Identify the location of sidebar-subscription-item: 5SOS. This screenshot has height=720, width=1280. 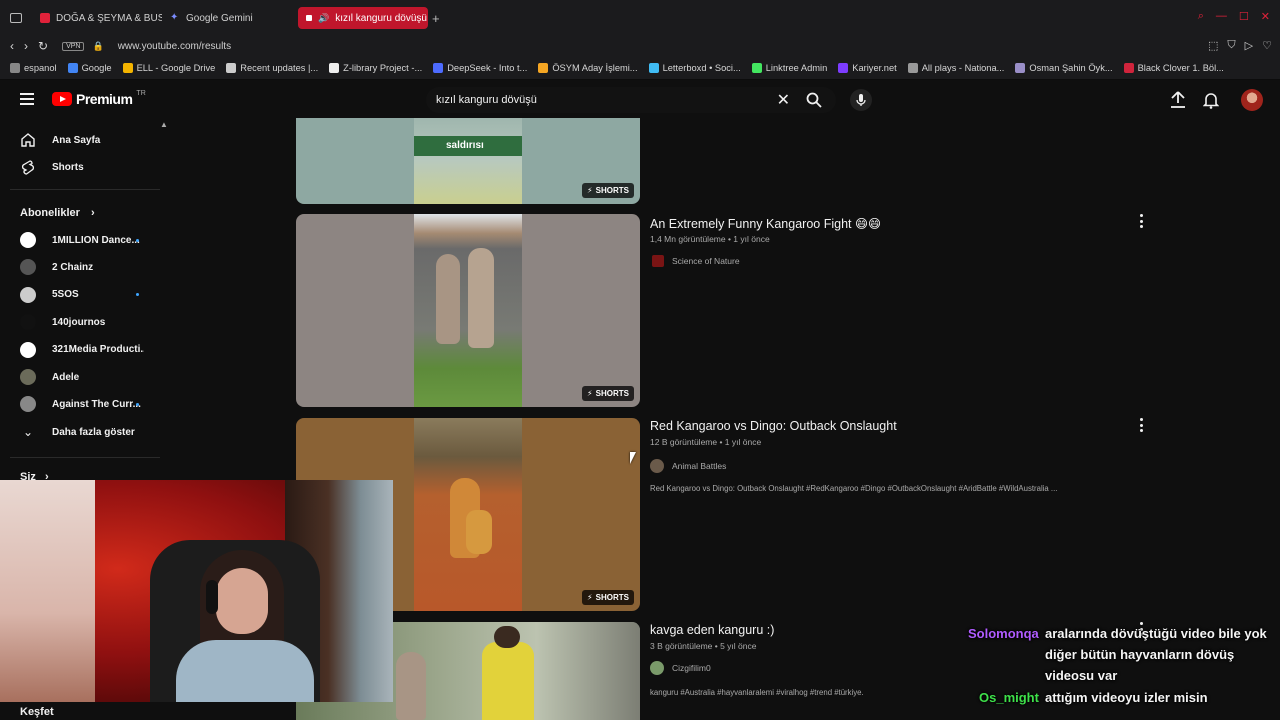
(80, 295).